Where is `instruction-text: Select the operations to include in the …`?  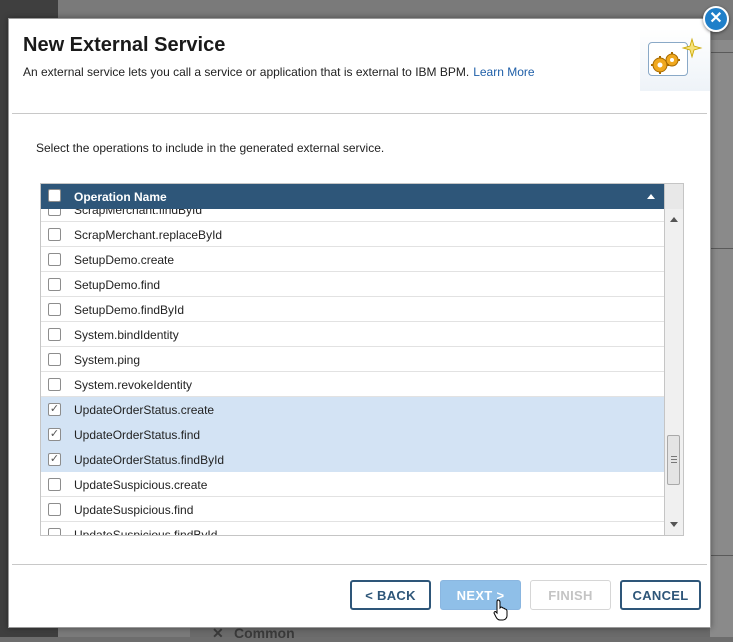 instruction-text: Select the operations to include in the … is located at coordinates (210, 148).